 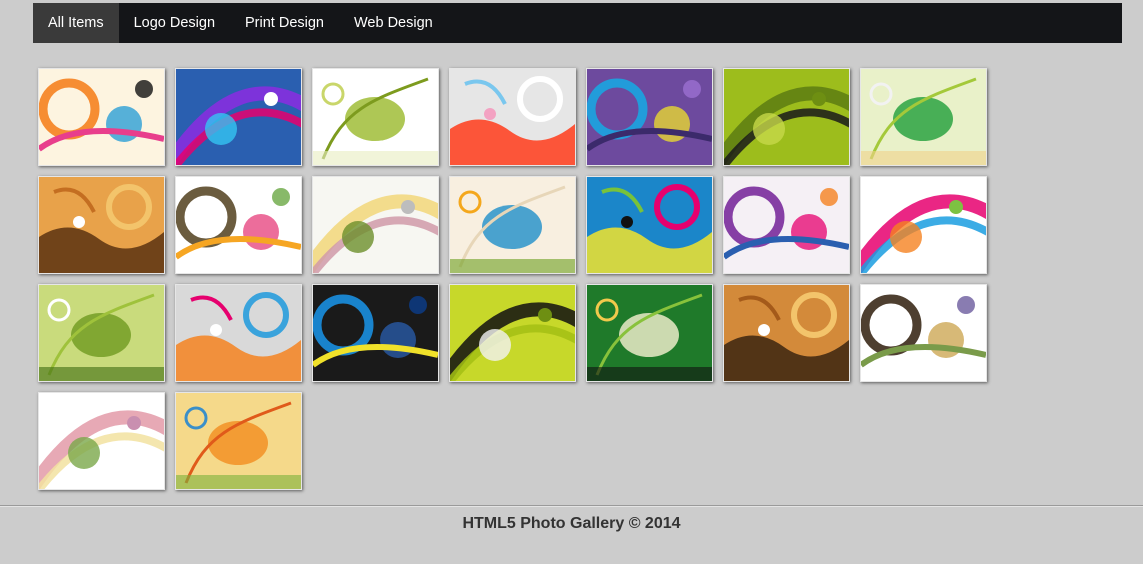 What do you see at coordinates (76, 23) in the screenshot?
I see `nav-all-items: All Items` at bounding box center [76, 23].